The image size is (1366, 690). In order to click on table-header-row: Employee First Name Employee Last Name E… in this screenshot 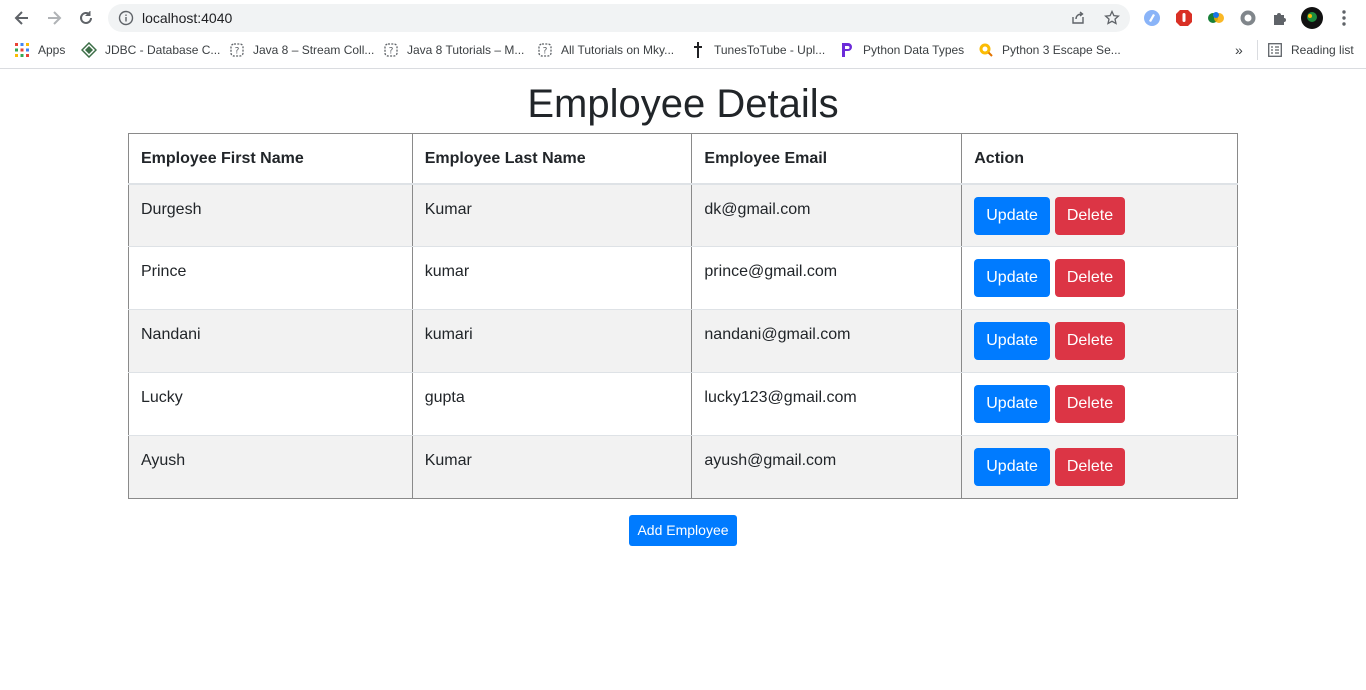, I will do `click(683, 159)`.